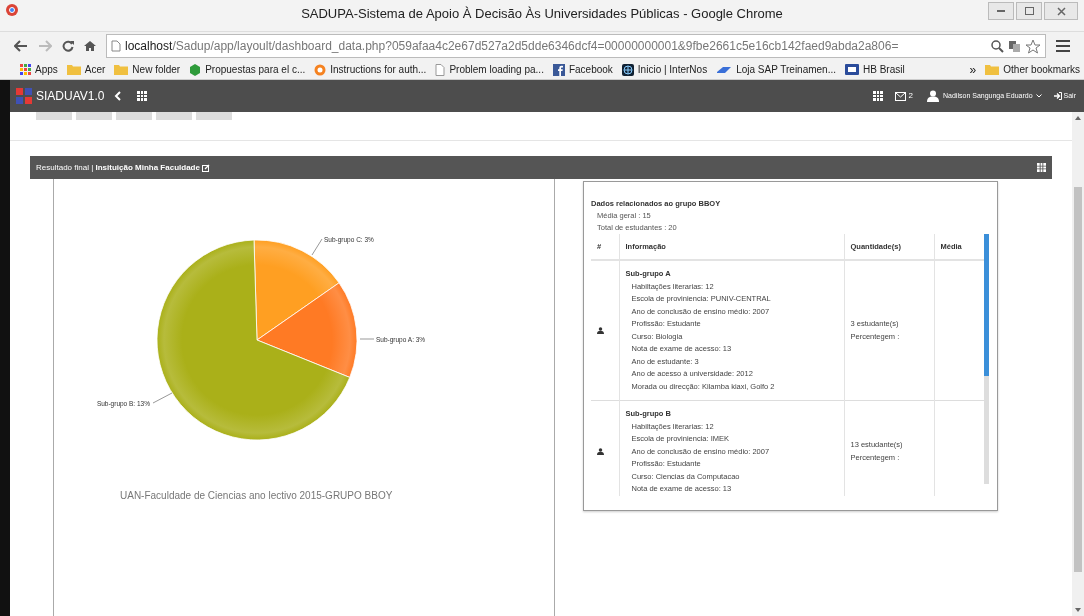  Describe the element at coordinates (307, 330) in the screenshot. I see `pie-slice` at that location.